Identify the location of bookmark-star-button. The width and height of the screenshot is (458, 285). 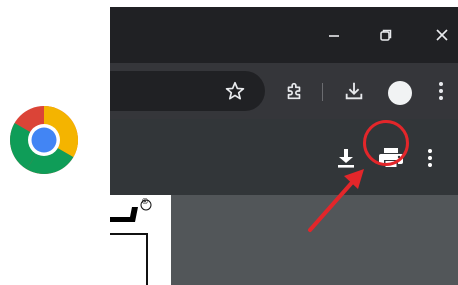
(235, 91).